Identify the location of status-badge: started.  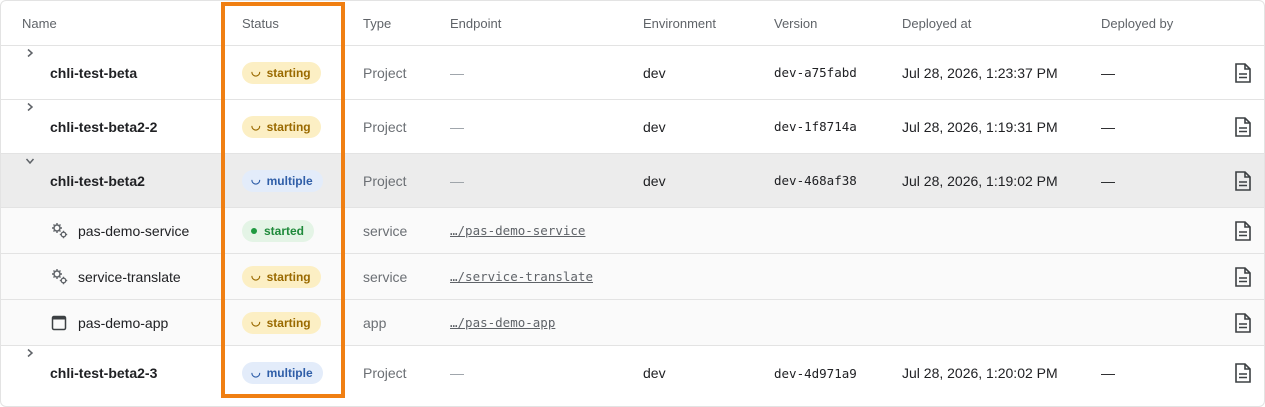
(278, 230).